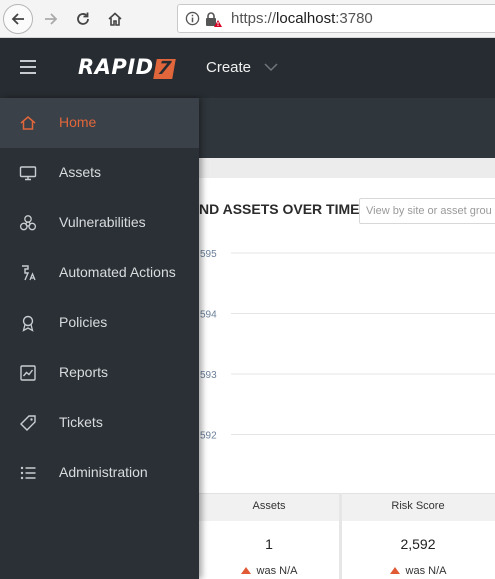  Describe the element at coordinates (78, 122) in the screenshot. I see `sidebar-item-label: Home` at that location.